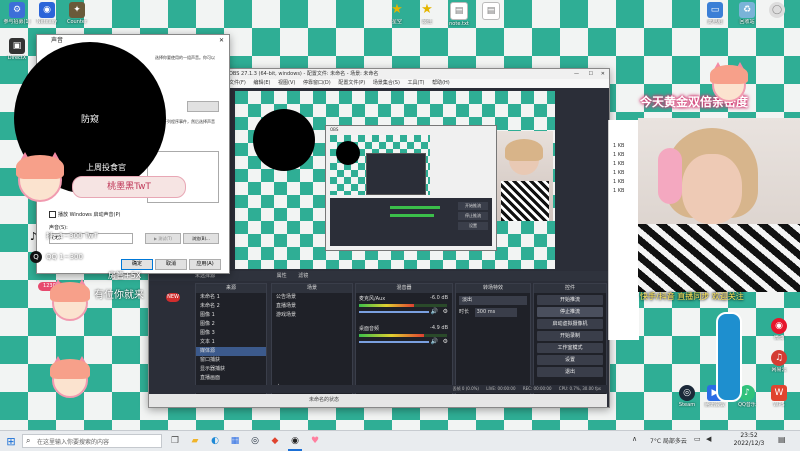 The image size is (800, 451). Describe the element at coordinates (312, 297) in the screenshot. I see `scene-item: 公告场景` at that location.